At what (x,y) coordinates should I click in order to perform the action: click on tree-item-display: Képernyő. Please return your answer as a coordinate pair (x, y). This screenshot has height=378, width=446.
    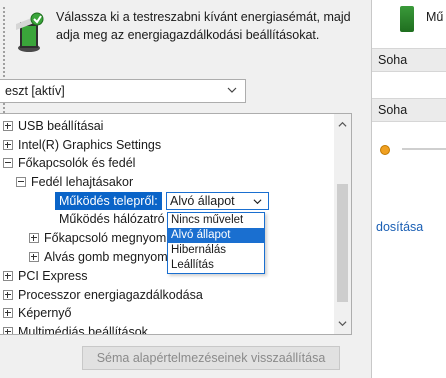
    Looking at the image, I should click on (37, 313).